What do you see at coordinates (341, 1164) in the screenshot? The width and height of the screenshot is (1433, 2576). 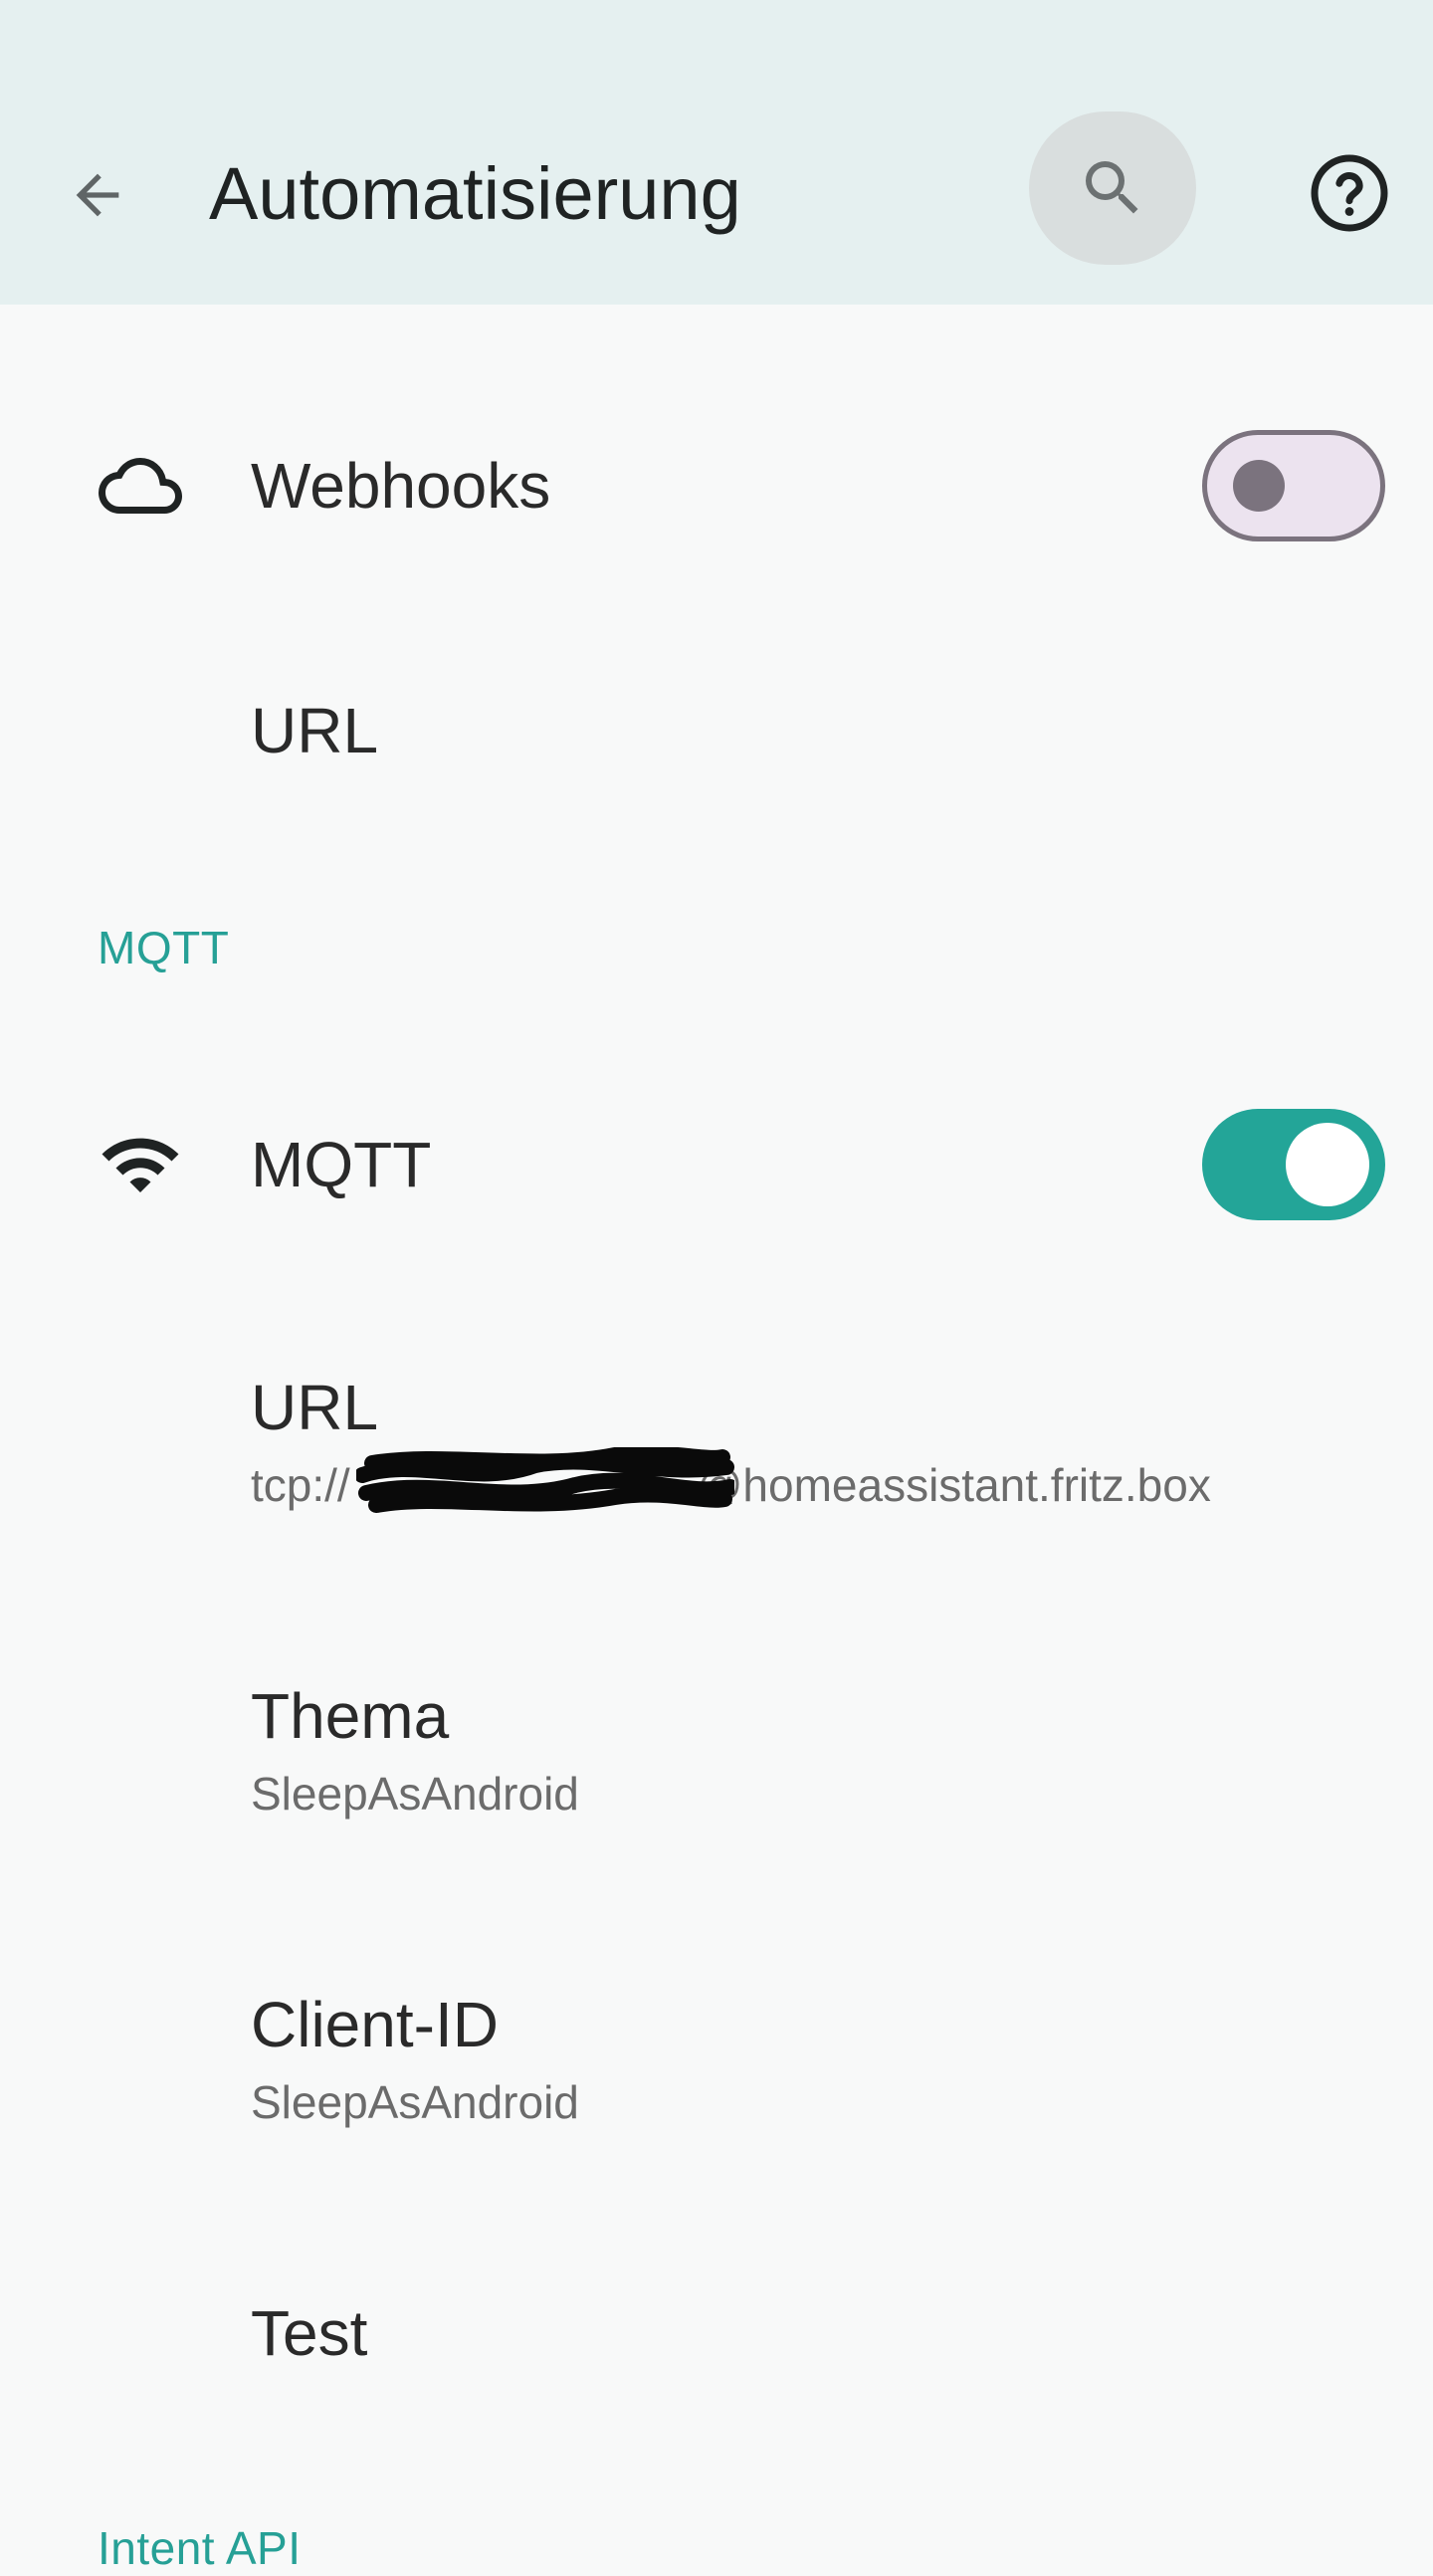 I see `mqtt-label: MQTT` at bounding box center [341, 1164].